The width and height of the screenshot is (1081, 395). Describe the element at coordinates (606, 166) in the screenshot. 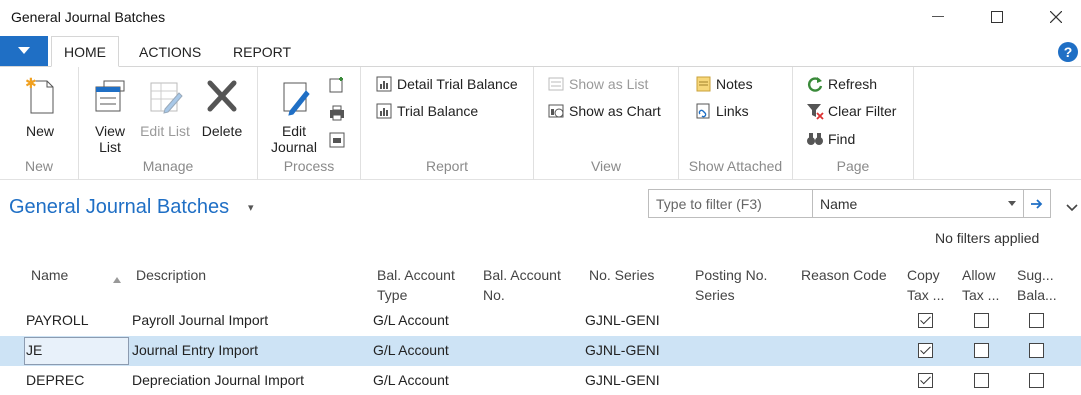

I see `group-label-view: View` at that location.